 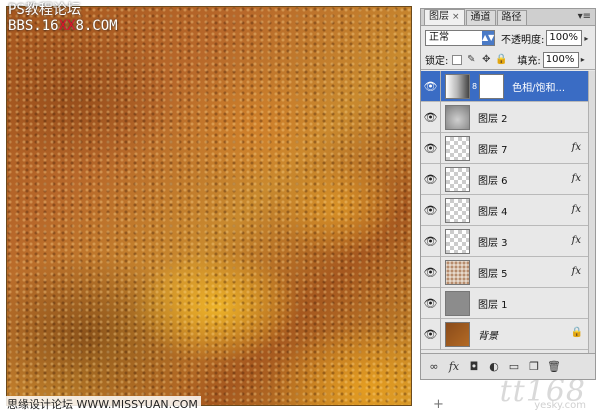 I want to click on panel-menu-icon: ▾≡, so click(x=584, y=16).